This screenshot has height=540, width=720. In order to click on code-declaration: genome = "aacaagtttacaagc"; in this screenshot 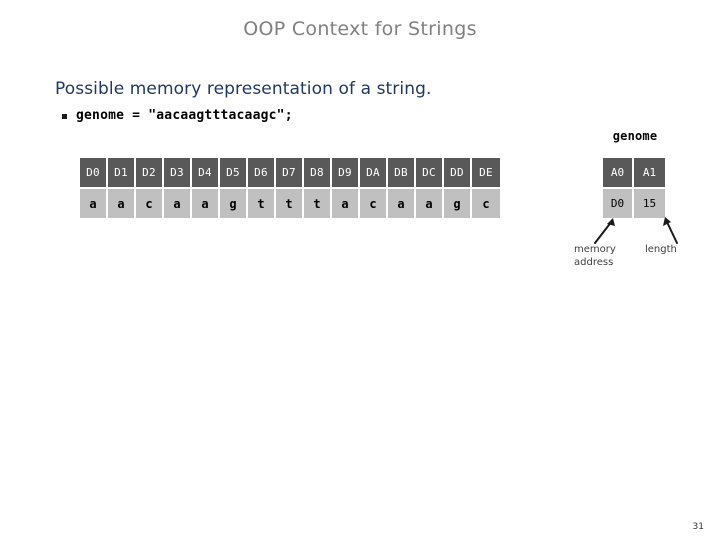, I will do `click(184, 115)`.